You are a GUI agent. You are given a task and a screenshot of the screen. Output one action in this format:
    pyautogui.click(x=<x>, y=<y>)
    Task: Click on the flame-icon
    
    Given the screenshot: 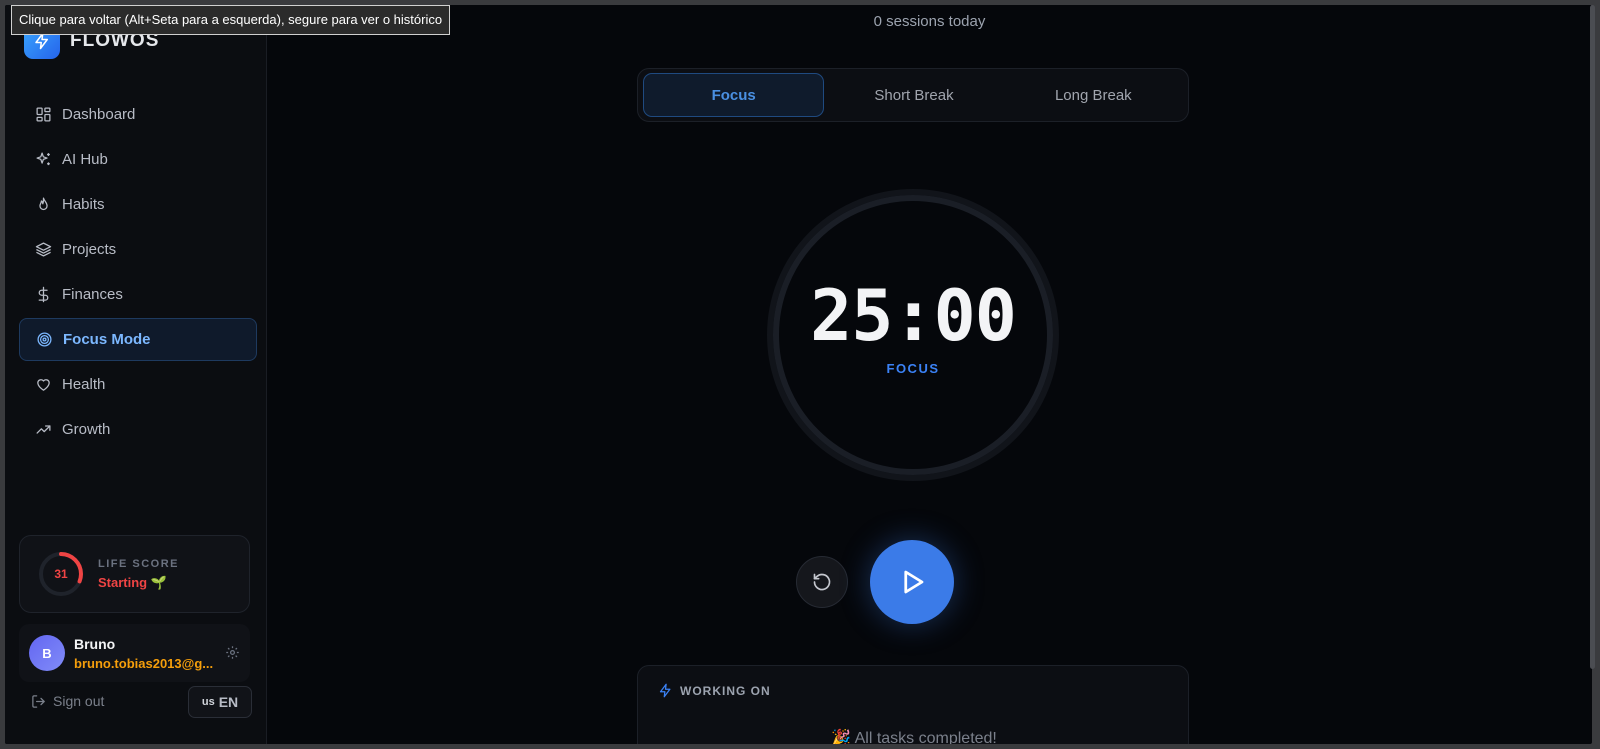 What is the action you would take?
    pyautogui.click(x=43, y=204)
    